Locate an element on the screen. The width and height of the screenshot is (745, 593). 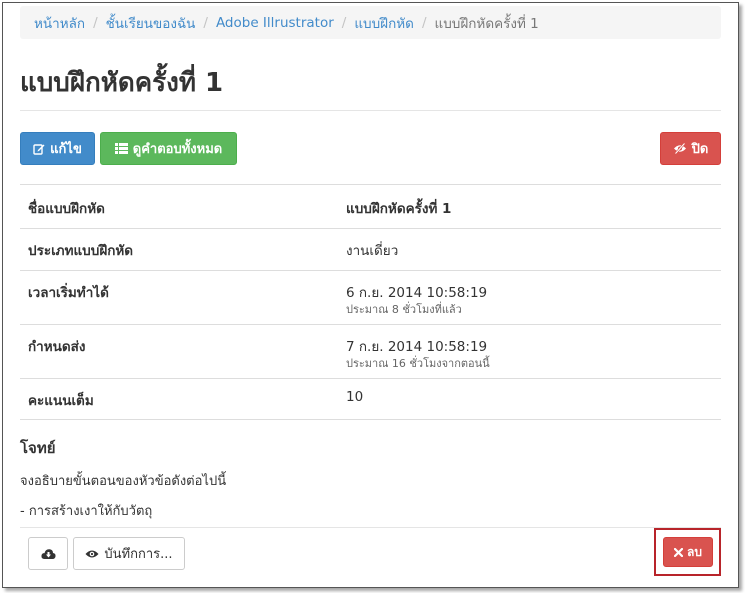
view-all-answers-label: ดูคำตอบทั้งหมด is located at coordinates (177, 149).